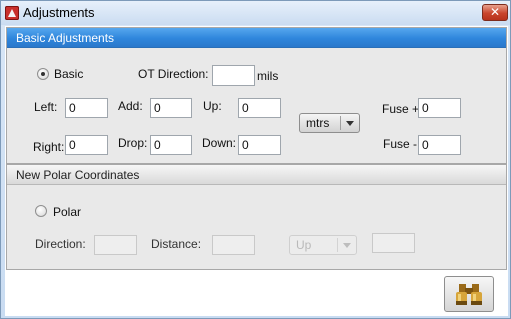  What do you see at coordinates (233, 245) in the screenshot?
I see `distance-input` at bounding box center [233, 245].